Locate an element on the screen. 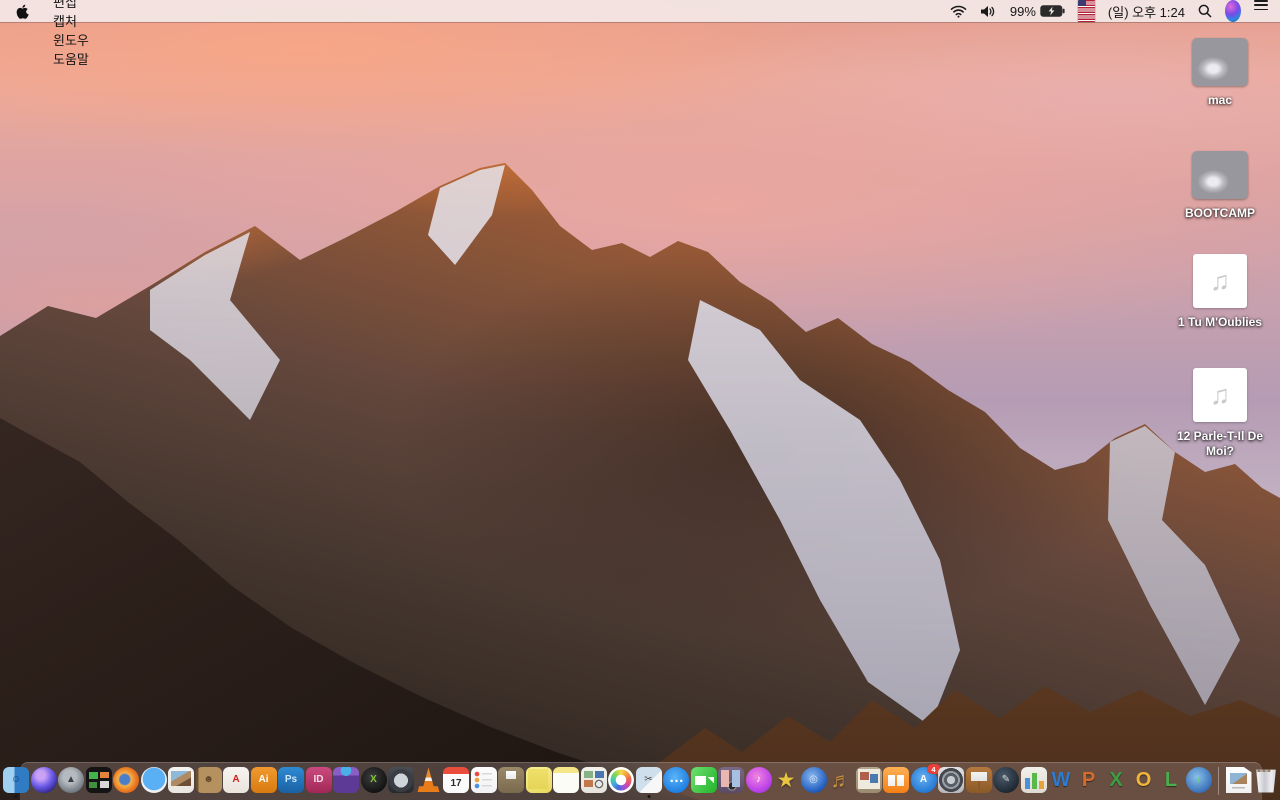 Image resolution: width=1280 pixels, height=800 pixels. dock-icon-glyph: ★ is located at coordinates (786, 780).